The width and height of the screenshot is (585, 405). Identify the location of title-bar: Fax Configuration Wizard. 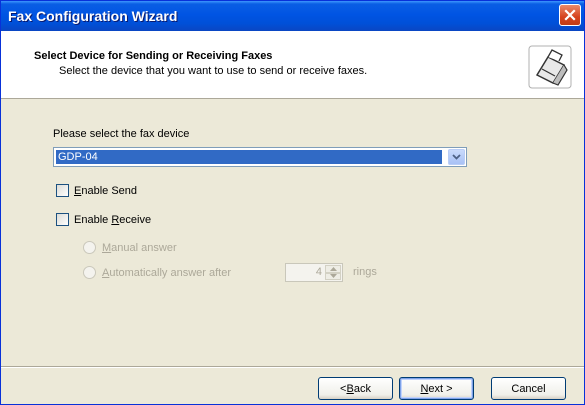
(292, 16).